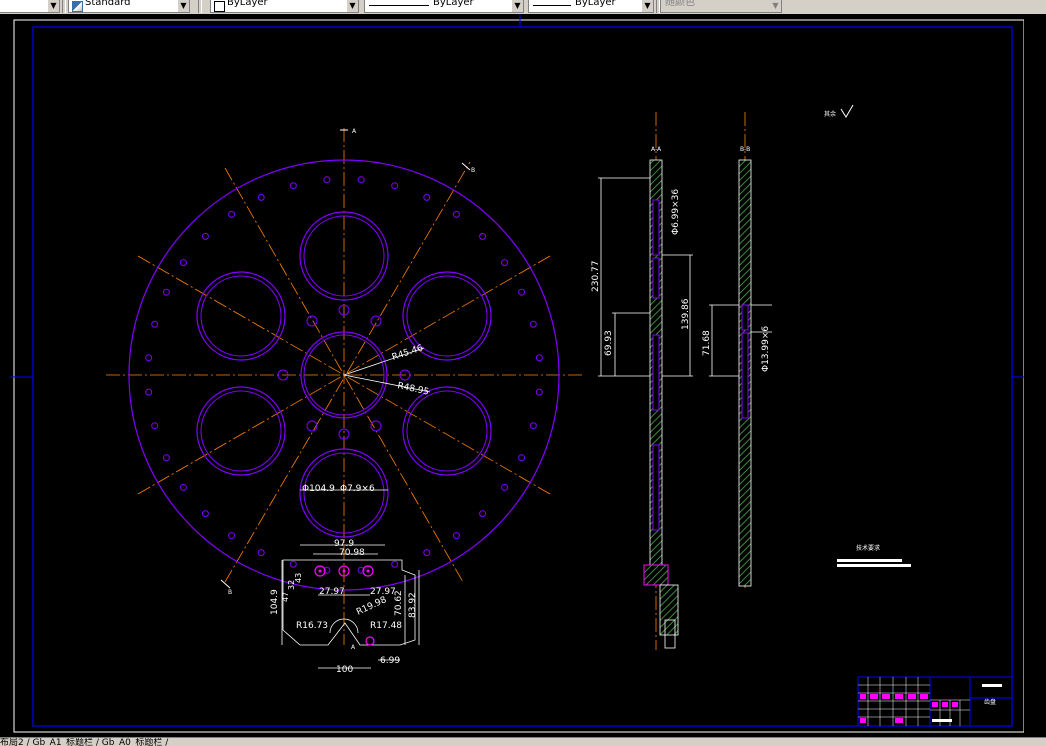 The image size is (1046, 746). Describe the element at coordinates (453, 4) in the screenshot. I see `linetype-value: ByLayer` at that location.